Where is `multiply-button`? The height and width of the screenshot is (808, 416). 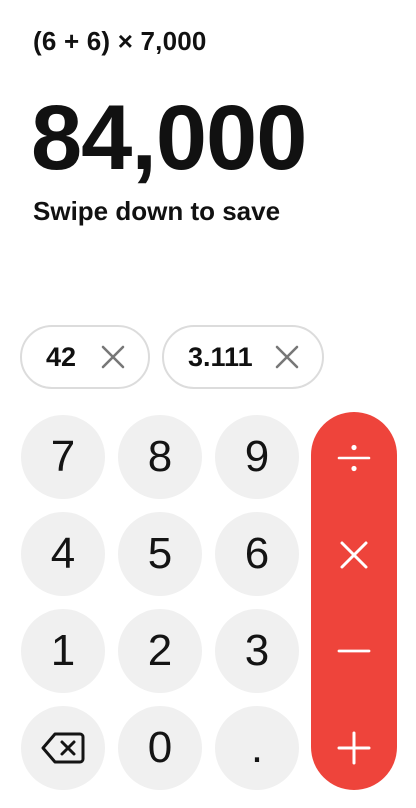 multiply-button is located at coordinates (354, 555).